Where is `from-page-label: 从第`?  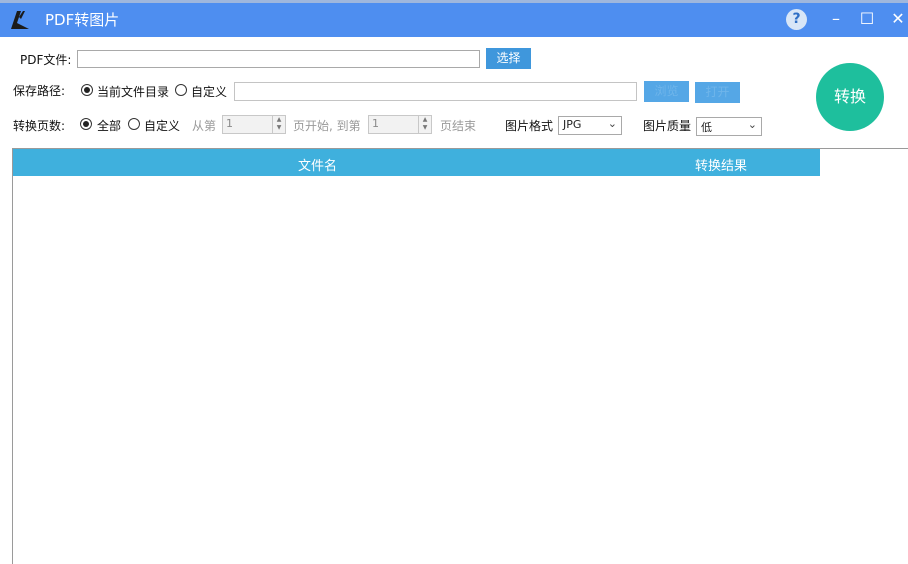
from-page-label: 从第 is located at coordinates (204, 126).